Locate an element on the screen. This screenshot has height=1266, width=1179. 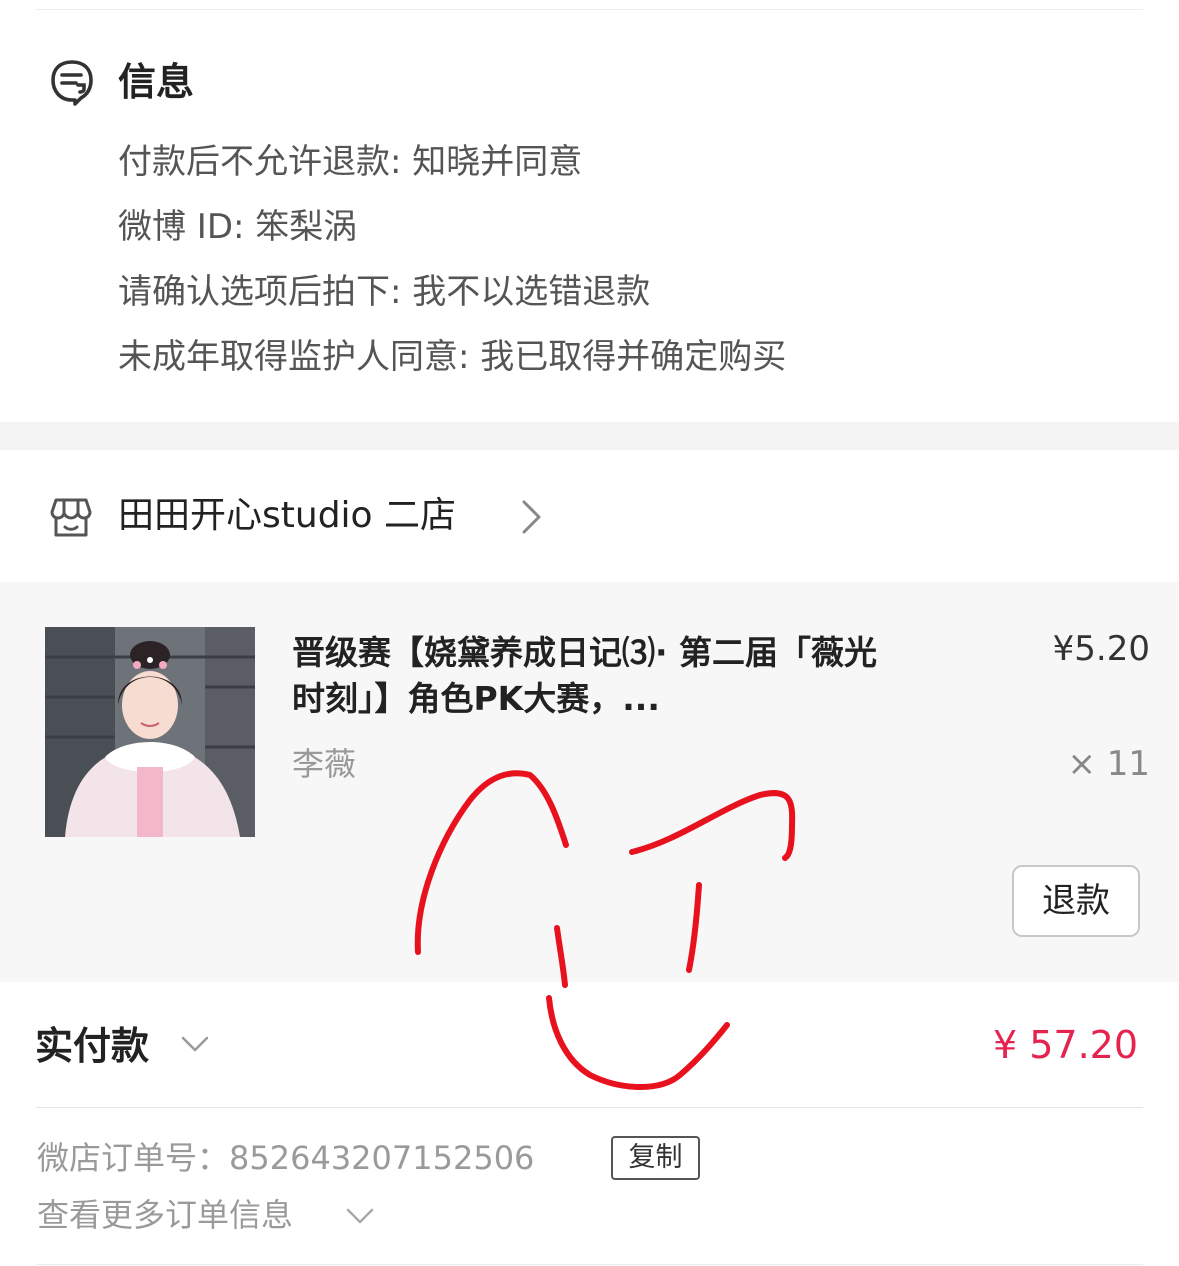
shop-name-link: 田田开心studio 二店 is located at coordinates (287, 516).